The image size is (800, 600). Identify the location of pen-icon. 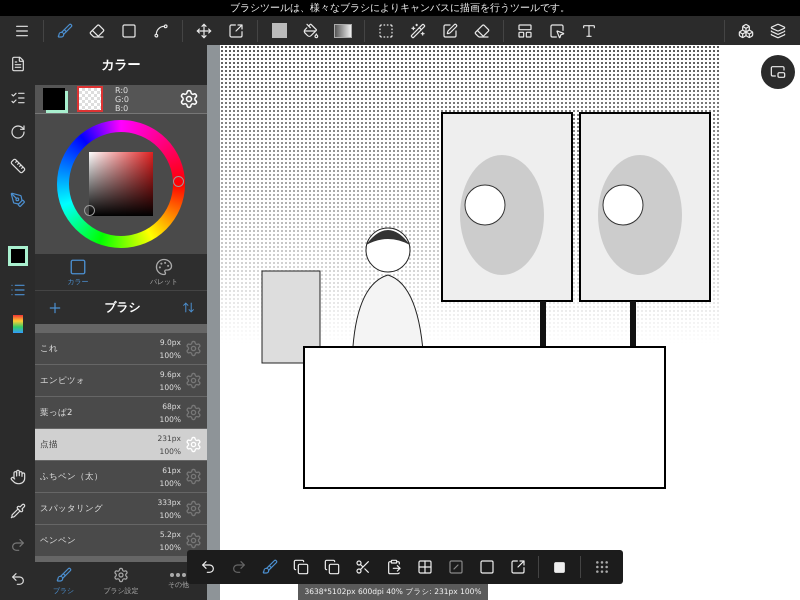
(18, 200).